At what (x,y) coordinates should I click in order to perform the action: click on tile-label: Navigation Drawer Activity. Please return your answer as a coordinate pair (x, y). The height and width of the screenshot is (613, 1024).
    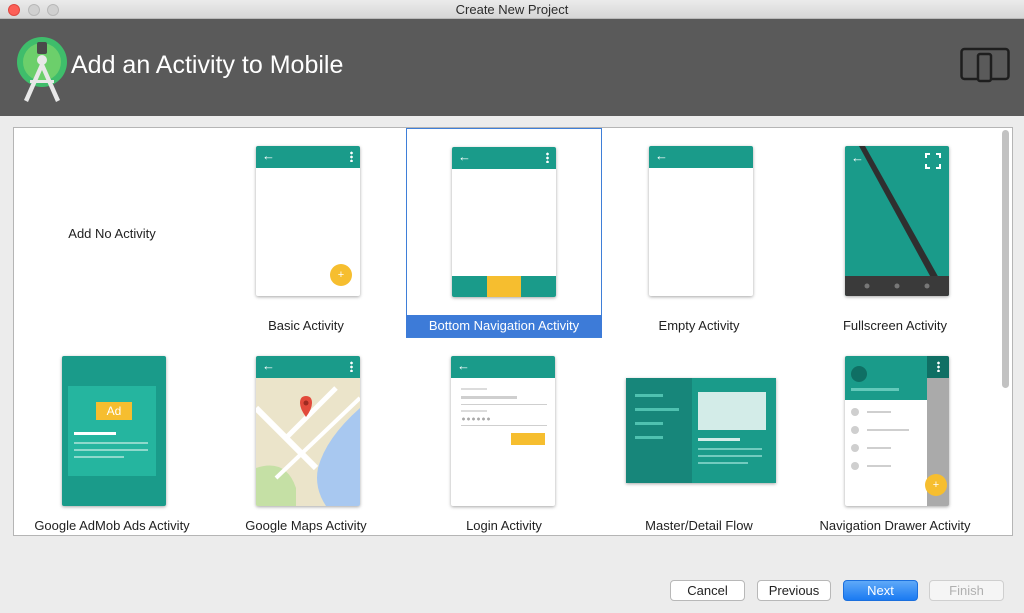
    Looking at the image, I should click on (895, 525).